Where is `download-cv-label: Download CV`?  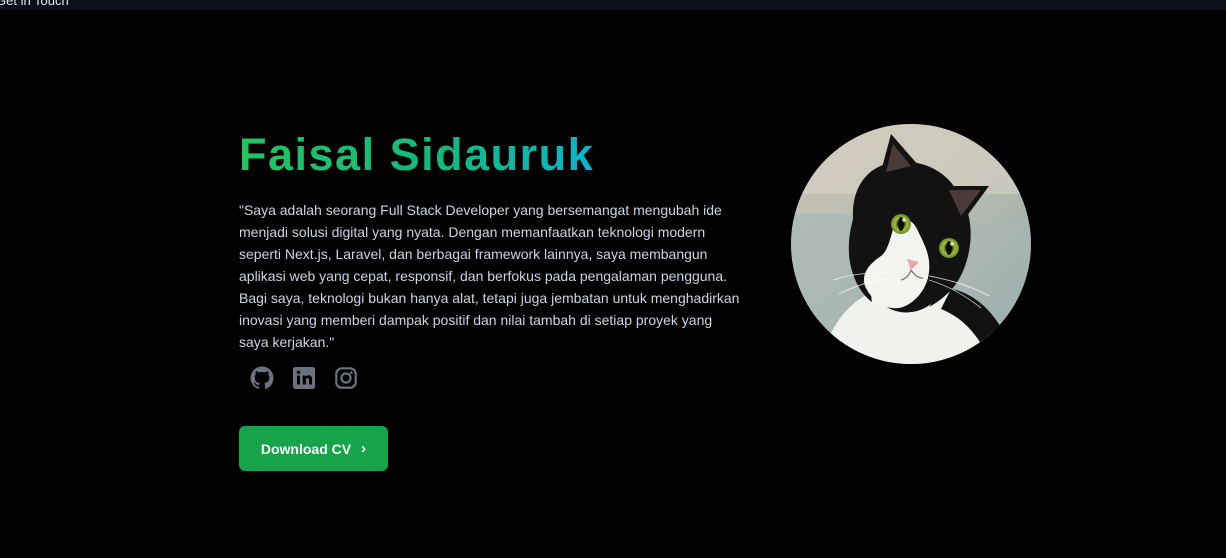 download-cv-label: Download CV is located at coordinates (306, 448).